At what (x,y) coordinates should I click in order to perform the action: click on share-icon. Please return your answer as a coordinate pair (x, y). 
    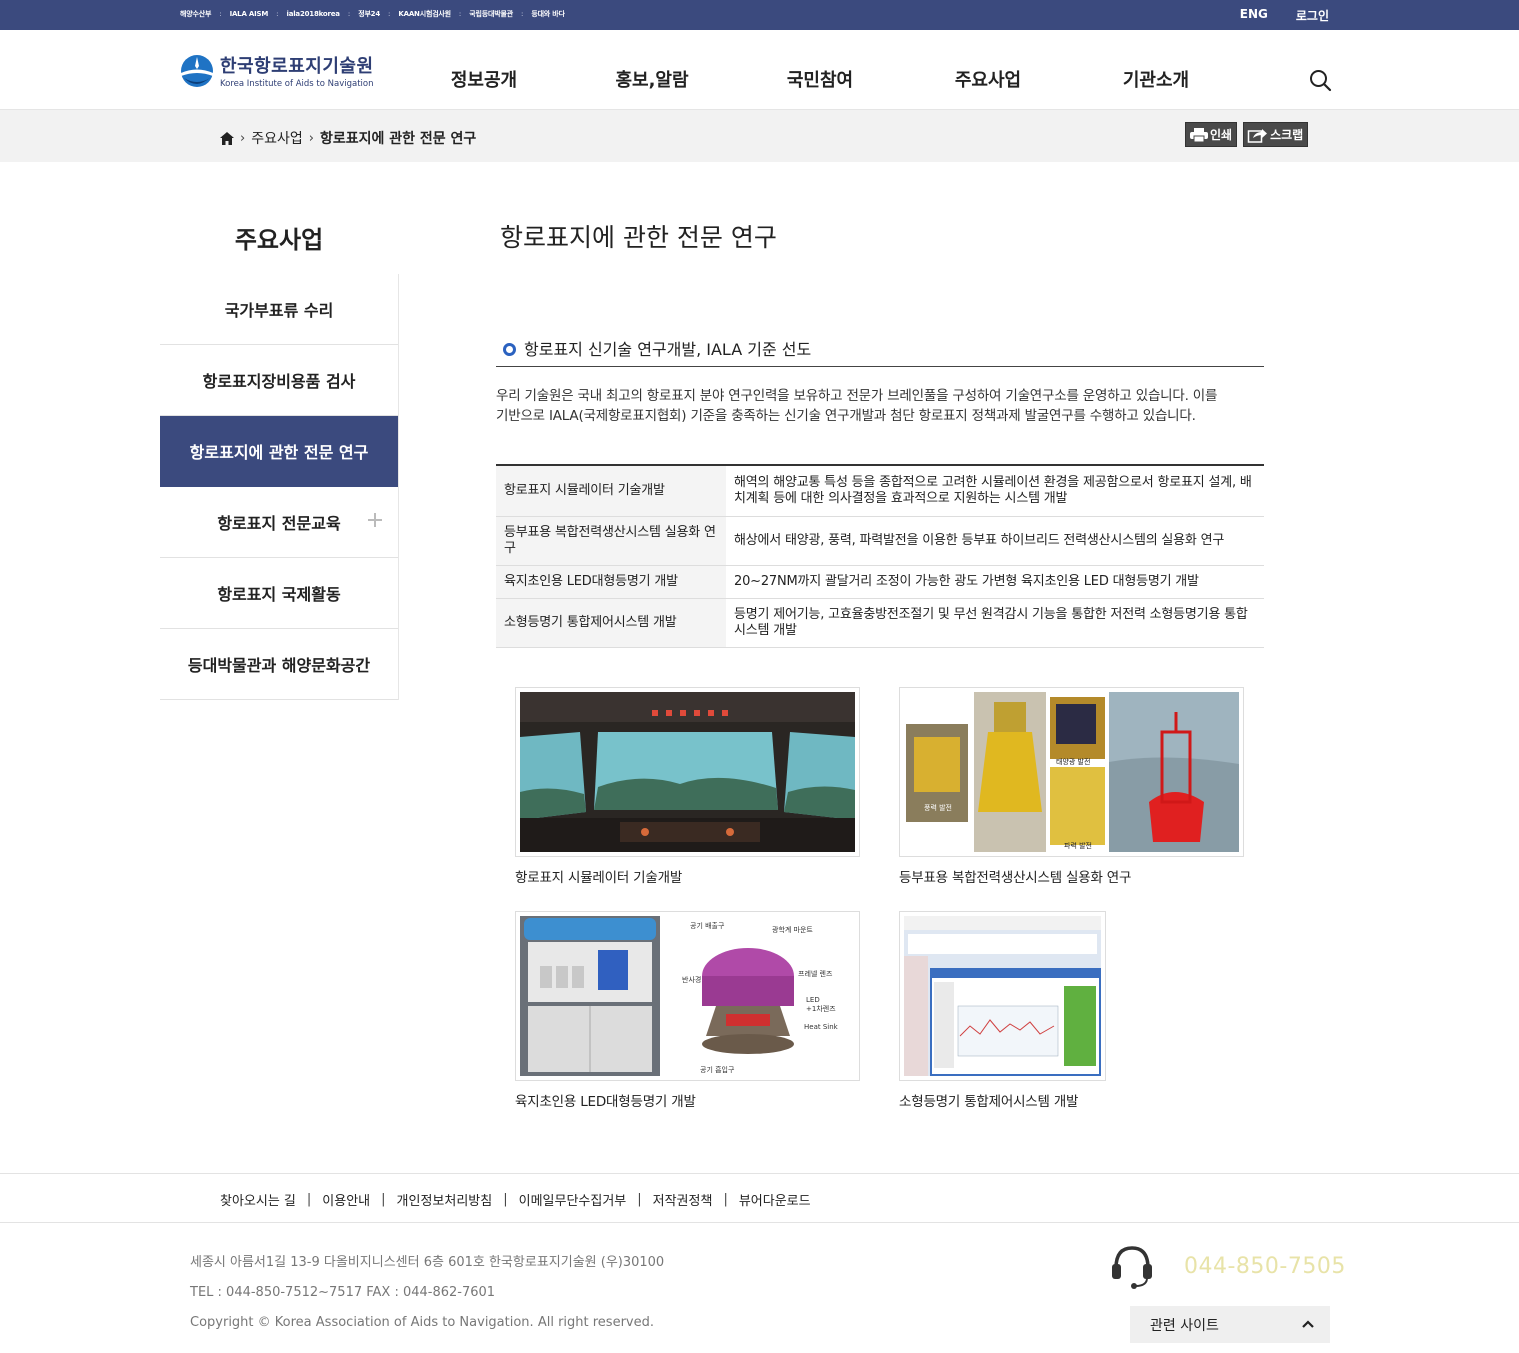
    Looking at the image, I should click on (1257, 135).